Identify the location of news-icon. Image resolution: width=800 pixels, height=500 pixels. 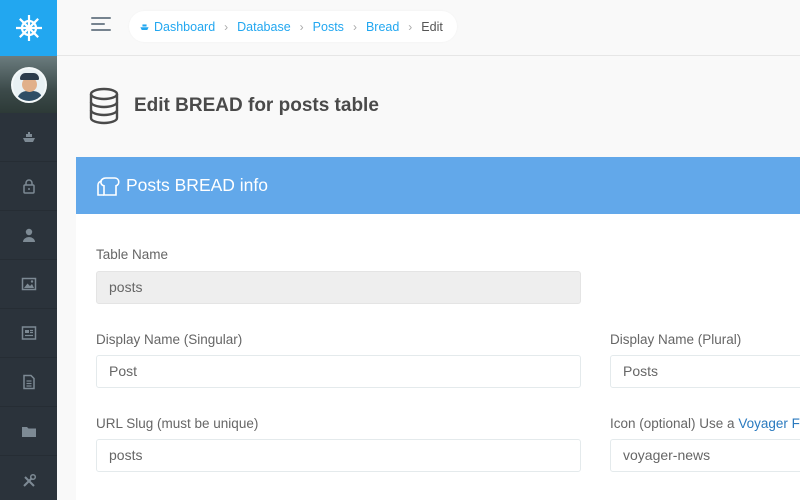
(28, 333).